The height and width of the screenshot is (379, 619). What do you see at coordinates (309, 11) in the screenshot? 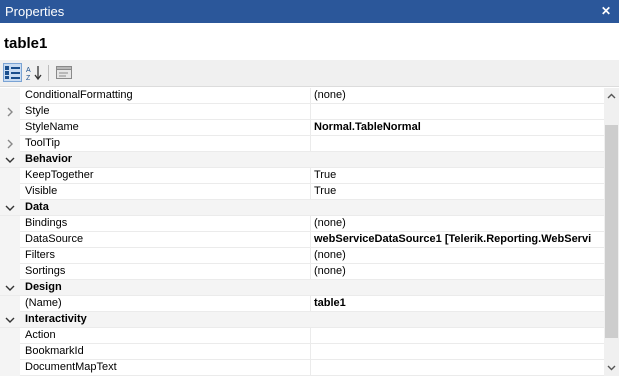
I see `title-bar: Properties ✕` at bounding box center [309, 11].